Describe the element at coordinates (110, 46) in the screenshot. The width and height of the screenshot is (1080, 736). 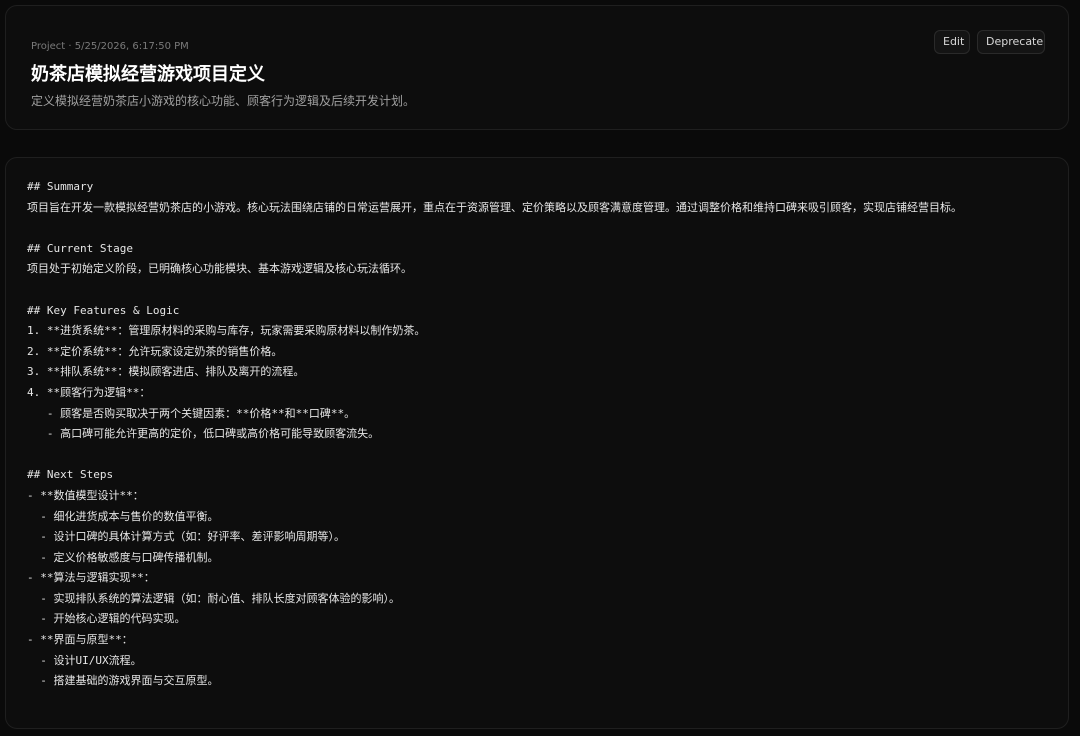
I see `project-meta: Project · 5/25/2026, 6:17:50 PM` at that location.